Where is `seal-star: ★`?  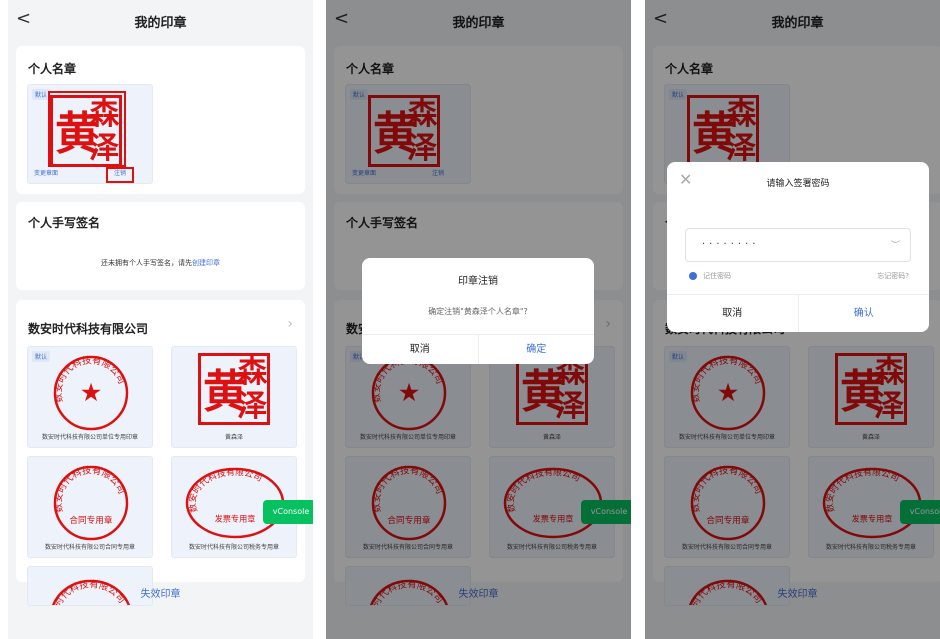 seal-star: ★ is located at coordinates (91, 392).